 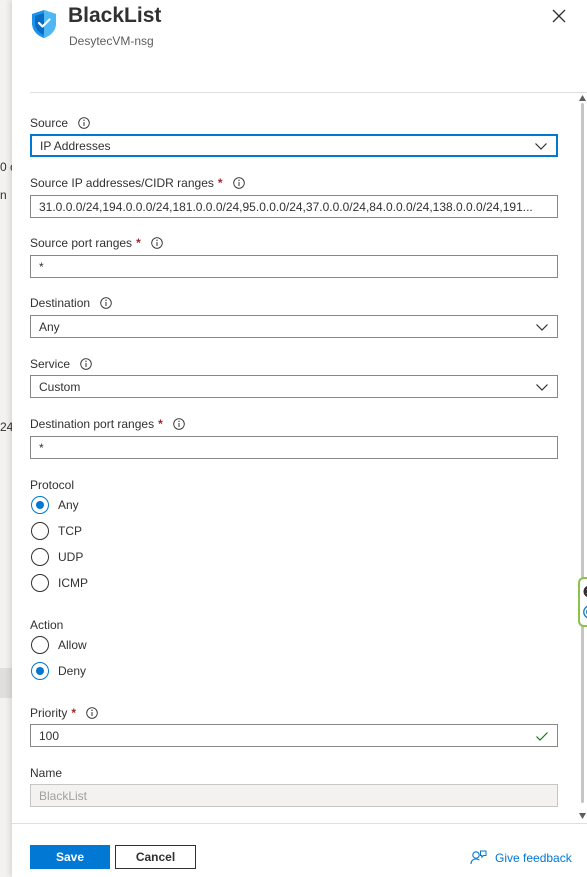 I want to click on protocol-radio-tcp: TCP, so click(x=56, y=531).